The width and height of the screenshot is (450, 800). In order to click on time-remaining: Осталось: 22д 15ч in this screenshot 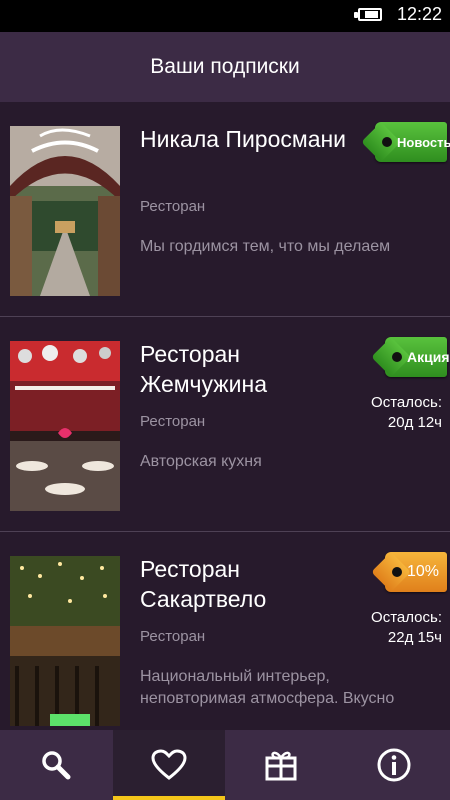, I will do `click(406, 628)`.